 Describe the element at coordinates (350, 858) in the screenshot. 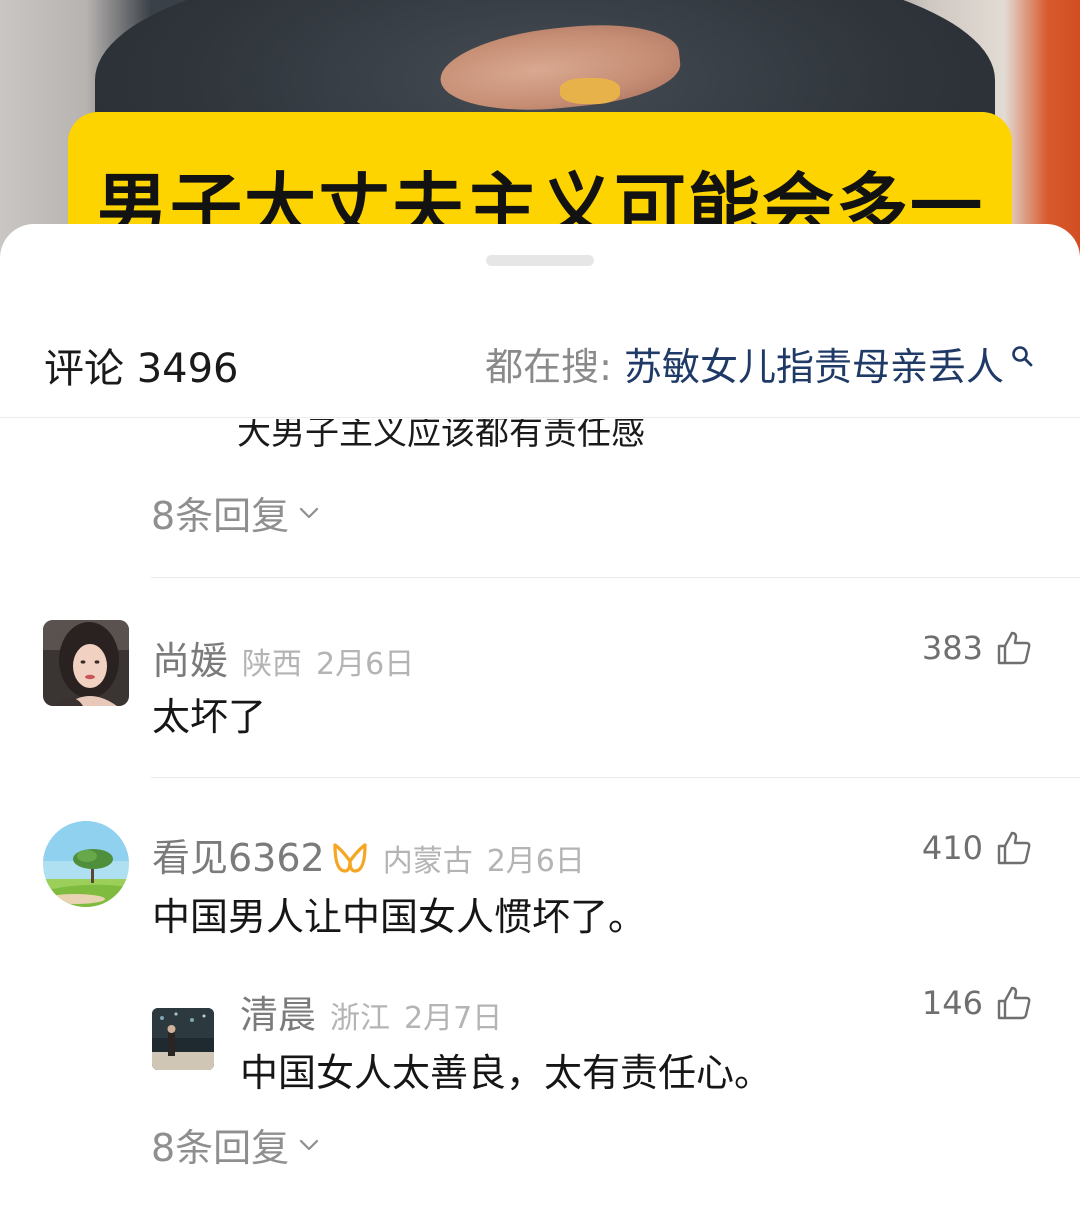

I see `vip-badge-icon` at that location.